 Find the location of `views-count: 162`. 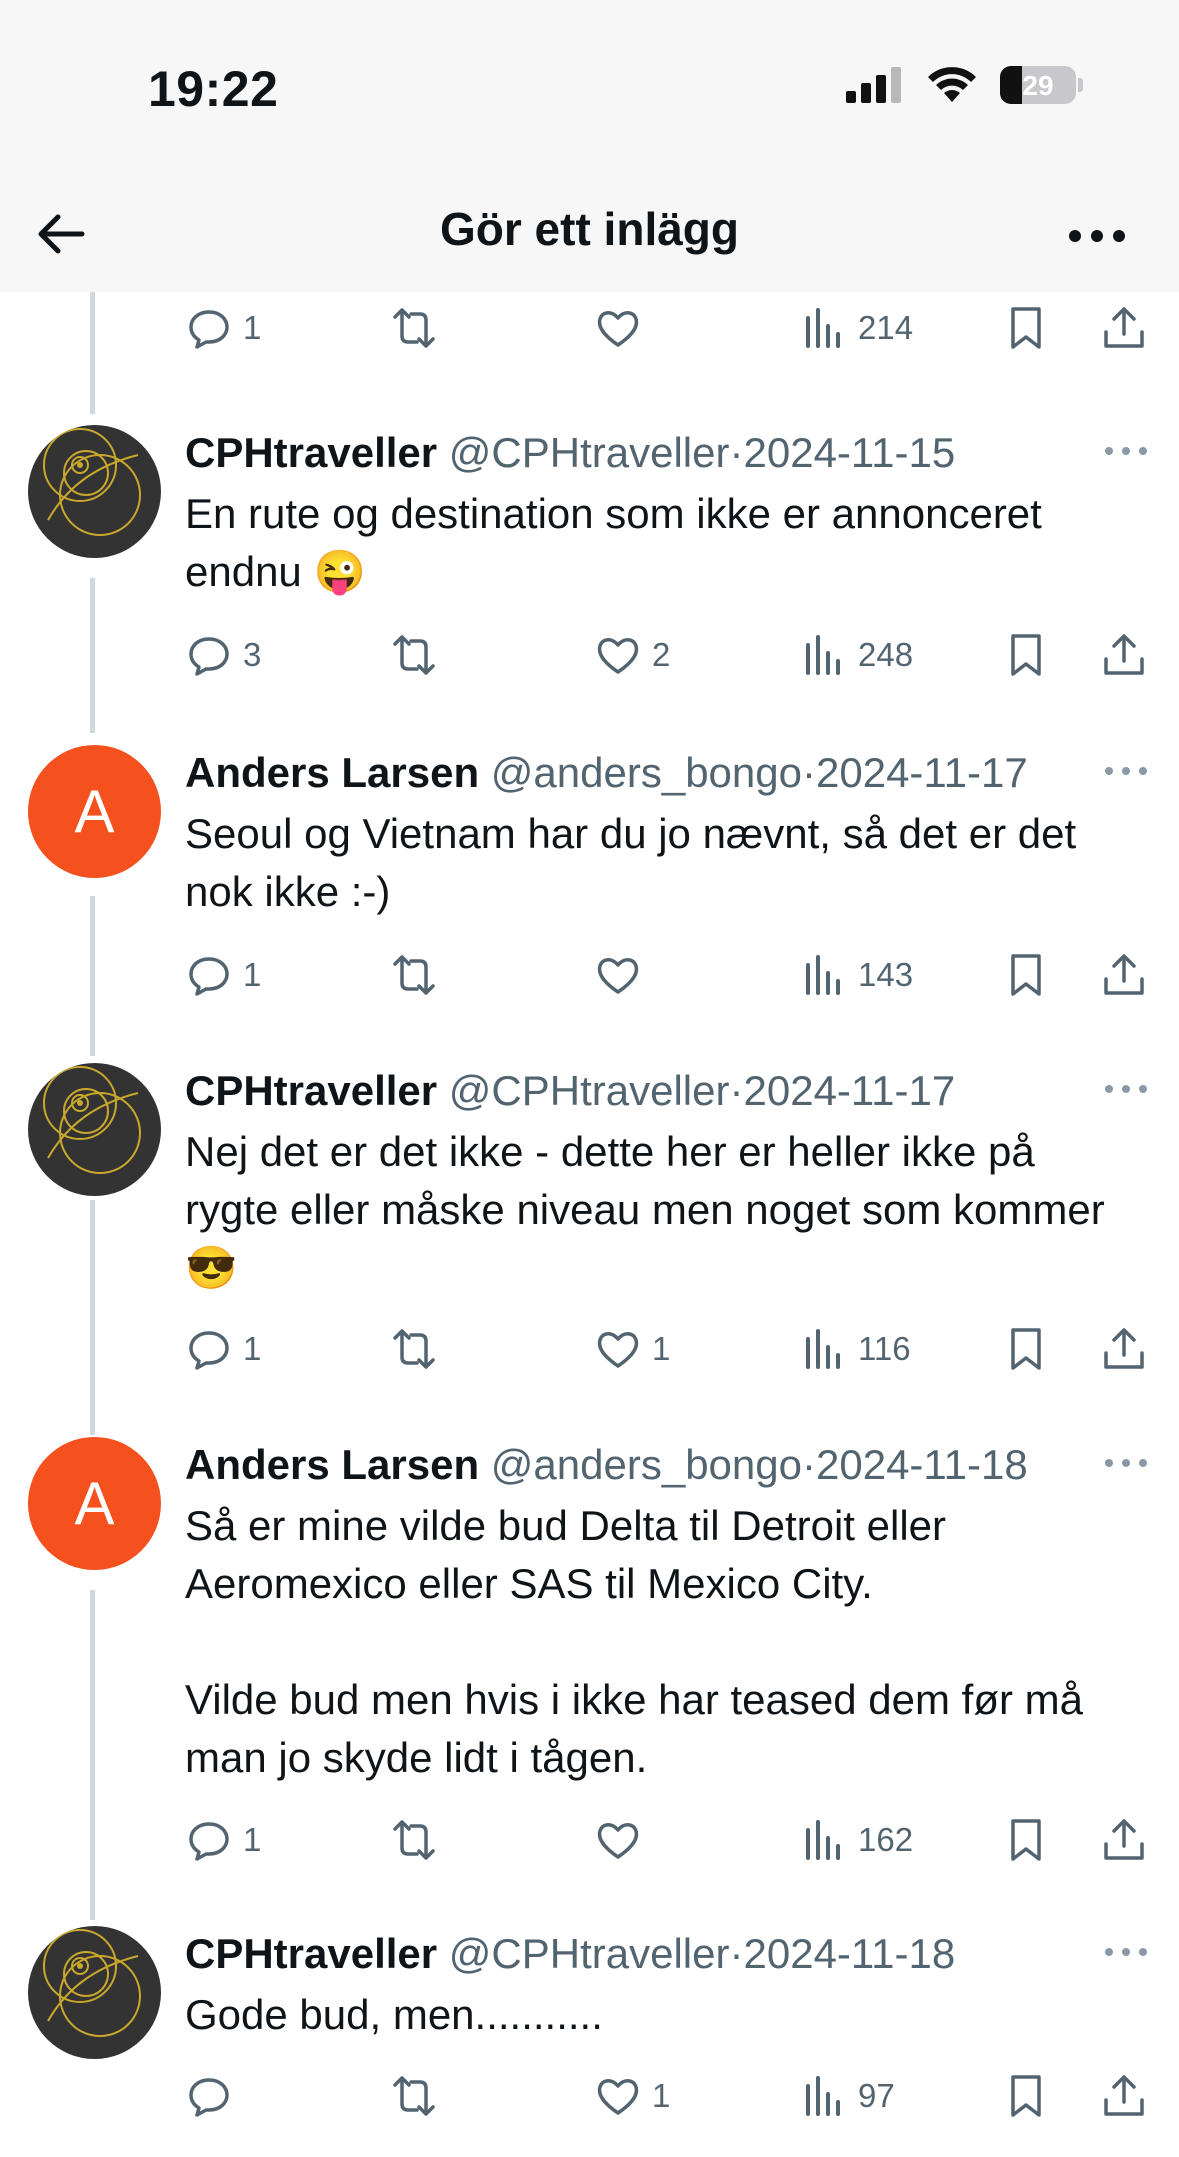

views-count: 162 is located at coordinates (886, 1839).